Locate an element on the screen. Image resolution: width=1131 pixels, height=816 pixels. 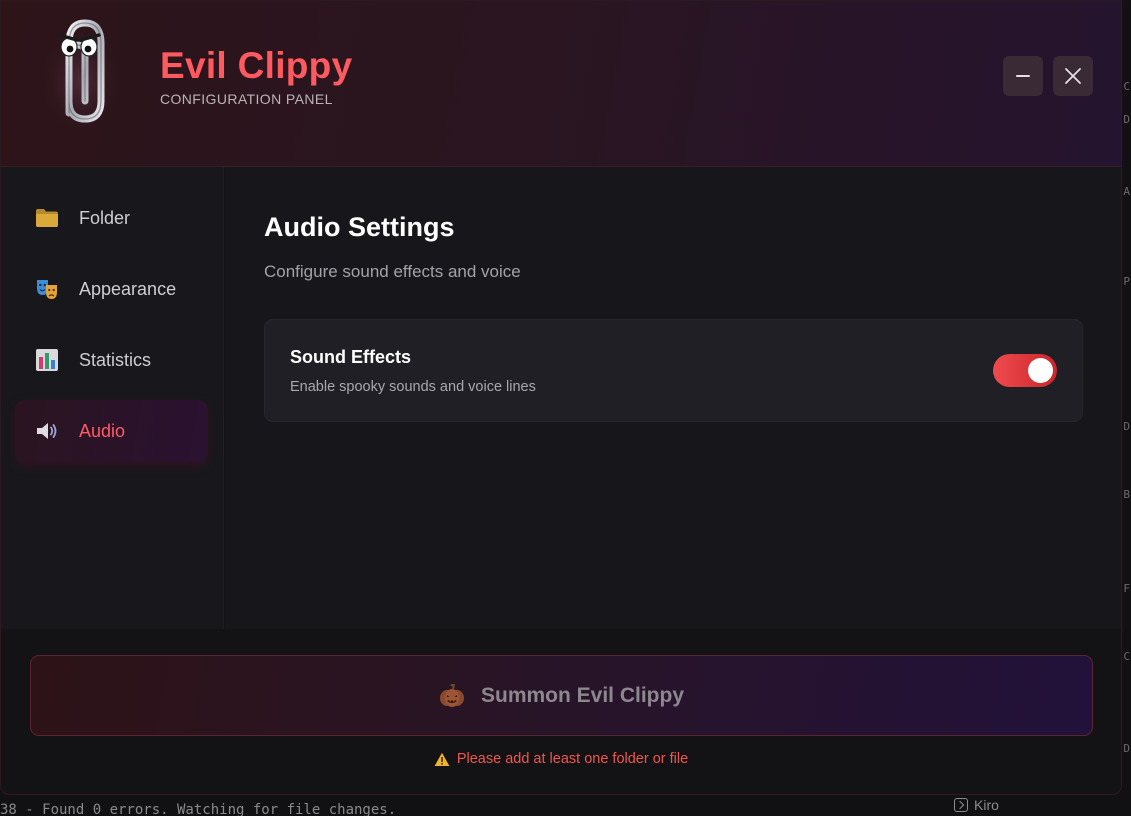
sidebar-item-label: Statistics is located at coordinates (115, 359).